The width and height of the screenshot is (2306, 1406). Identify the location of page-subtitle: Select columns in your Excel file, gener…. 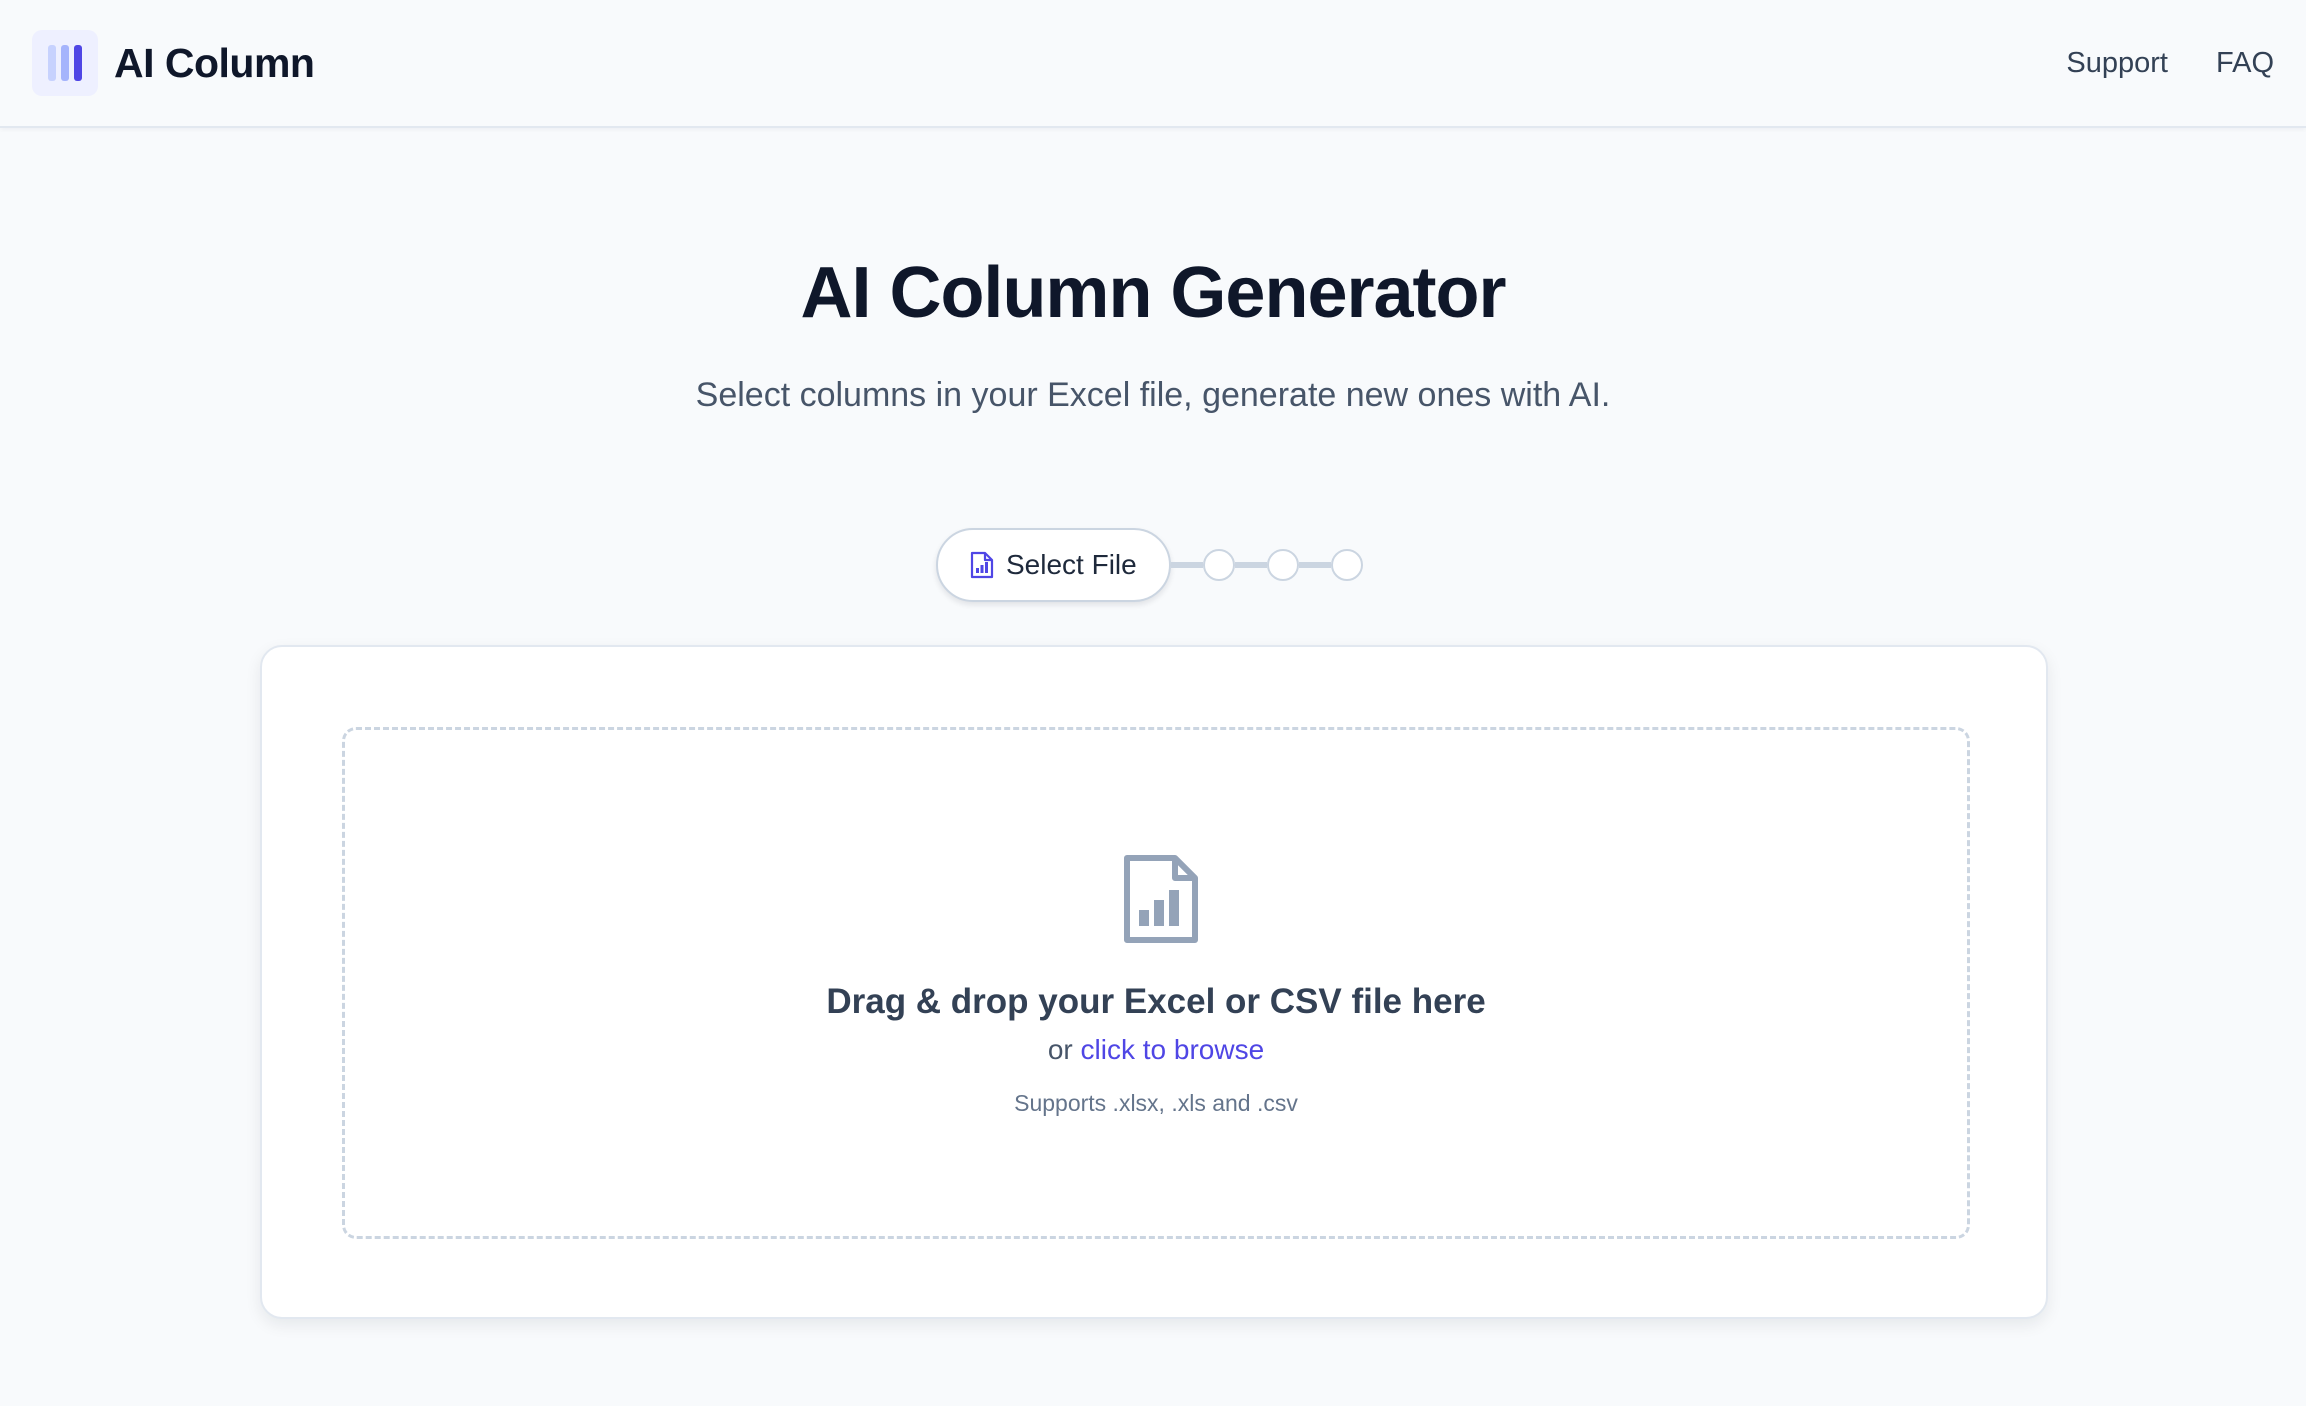
(1153, 395).